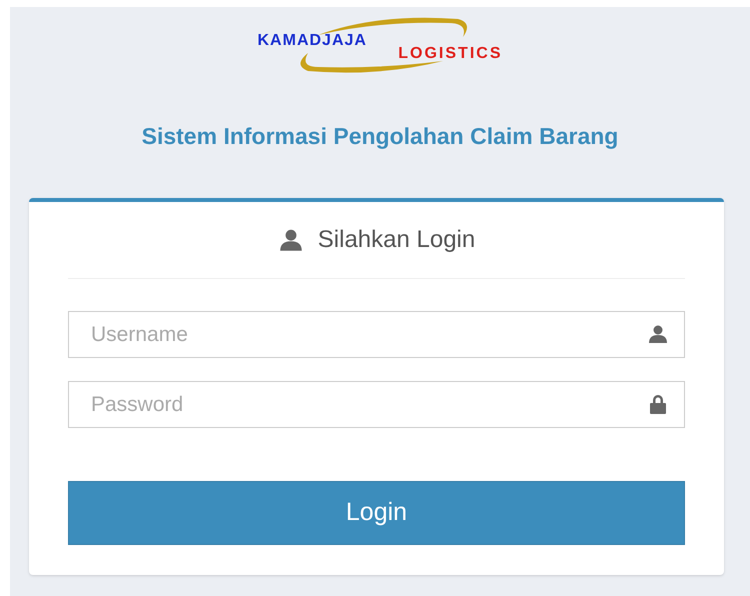 This screenshot has height=596, width=750. Describe the element at coordinates (376, 404) in the screenshot. I see `input-field: Password` at that location.